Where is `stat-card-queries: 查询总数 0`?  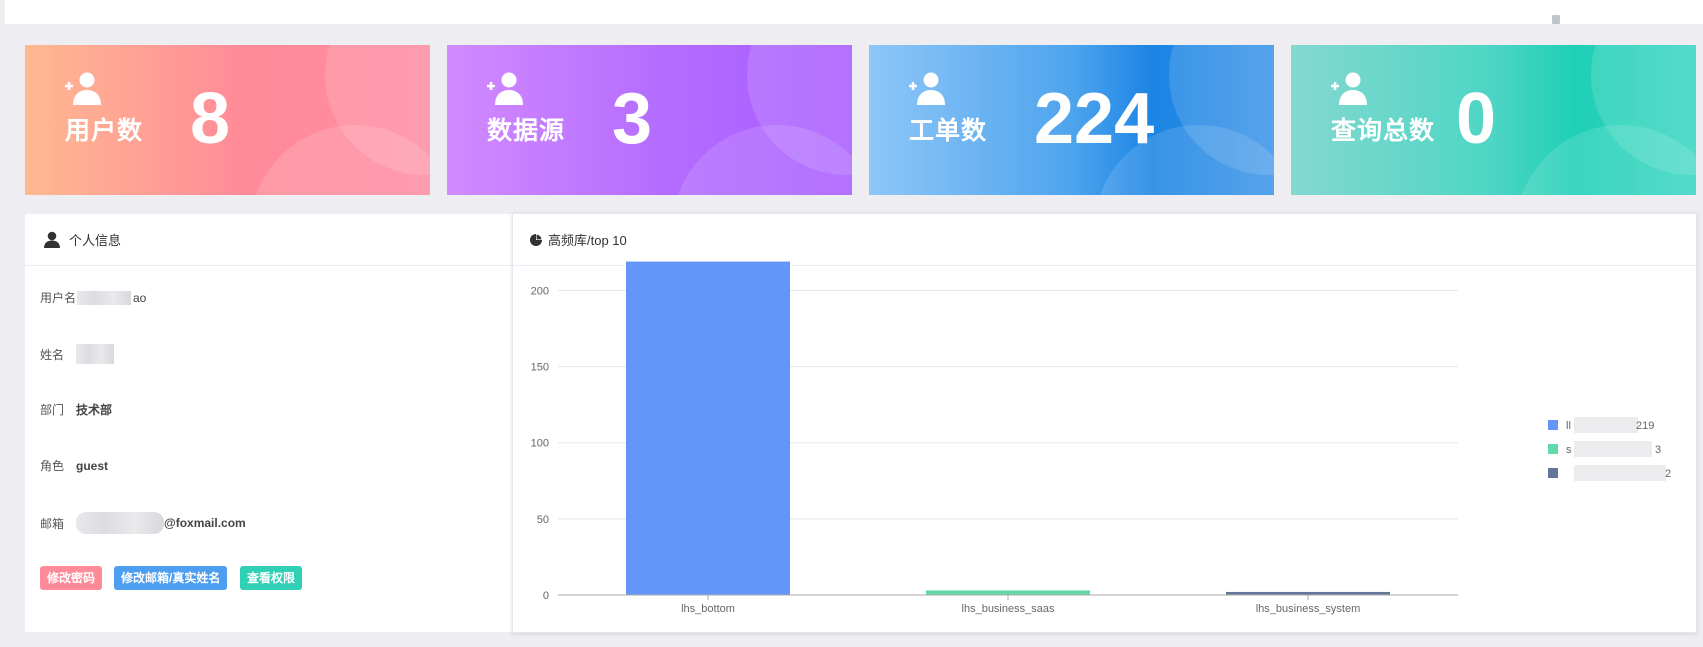
stat-card-queries: 查询总数 0 is located at coordinates (1493, 120).